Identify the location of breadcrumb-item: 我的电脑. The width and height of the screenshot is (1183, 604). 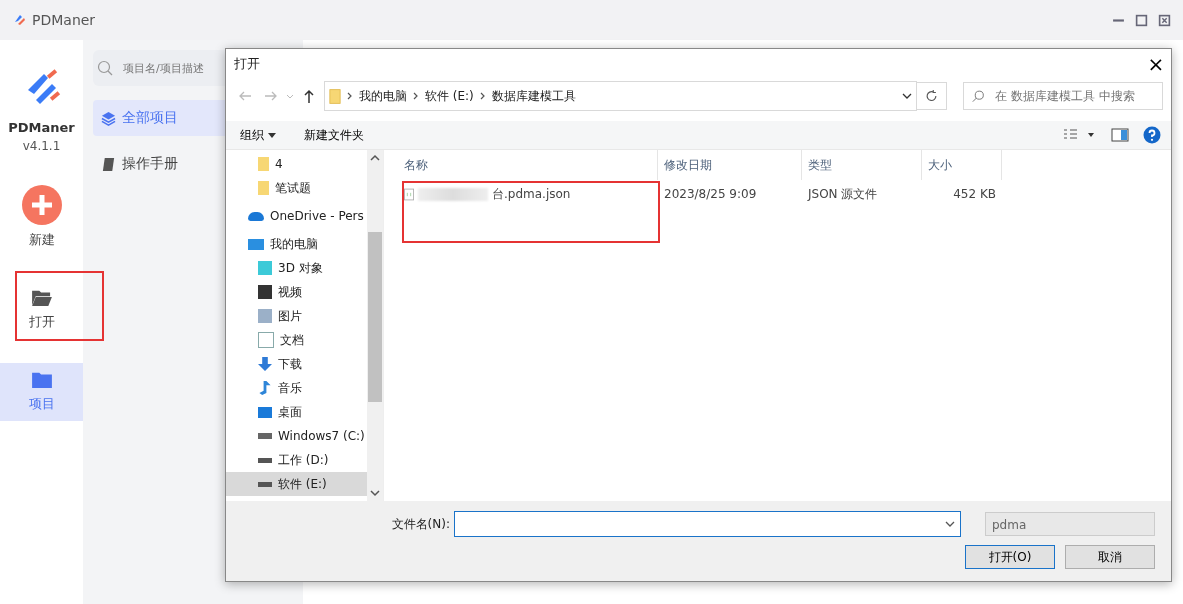
(383, 96).